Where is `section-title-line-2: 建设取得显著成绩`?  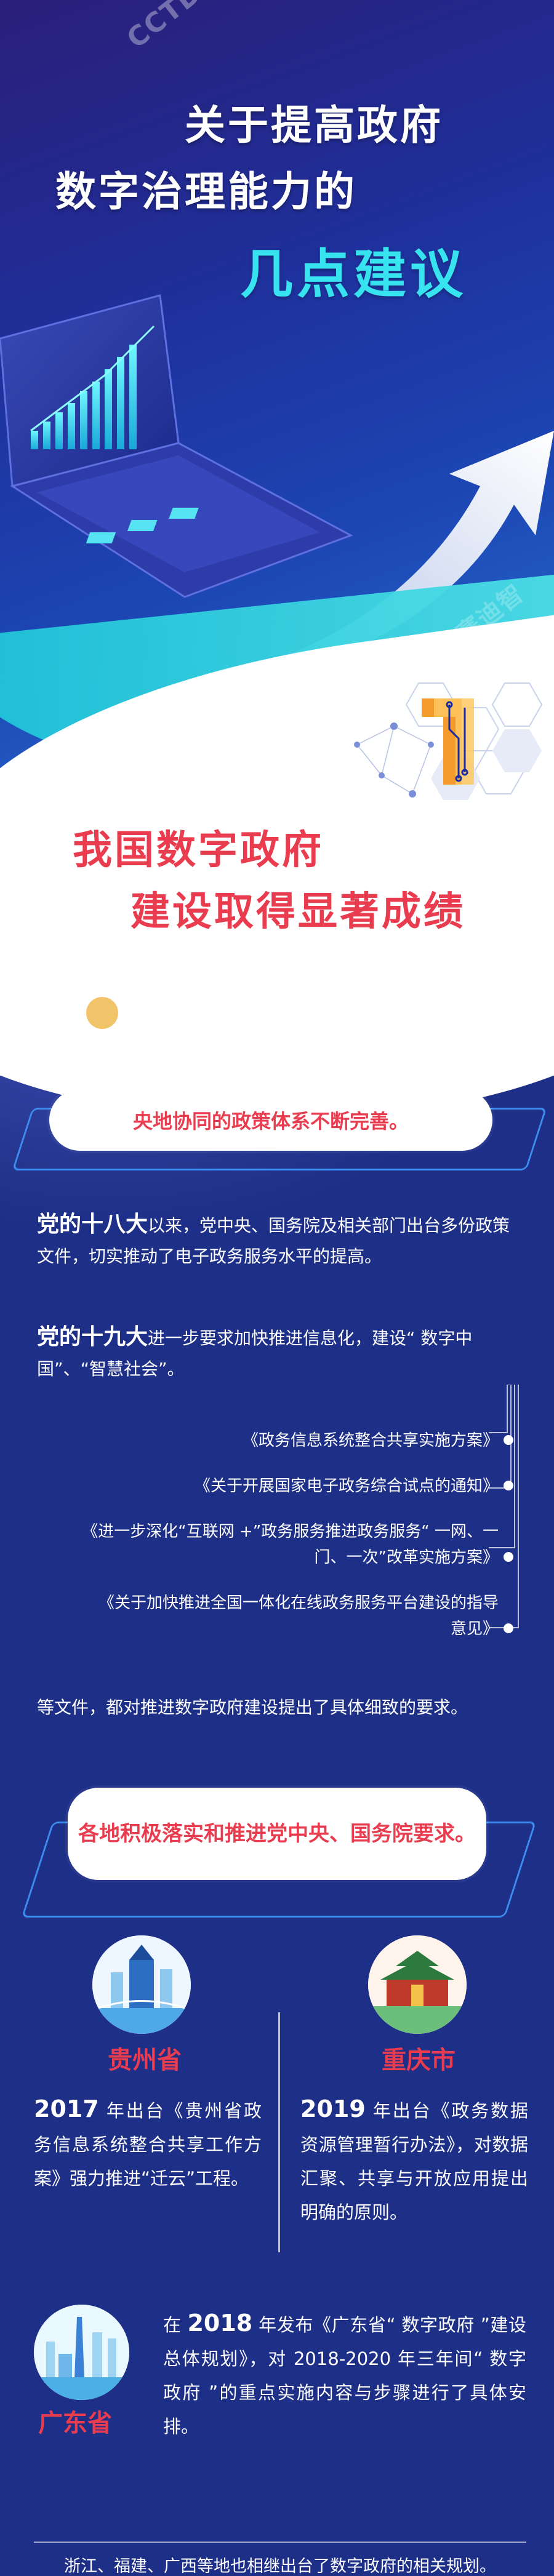 section-title-line-2: 建设取得显著成绩 is located at coordinates (297, 912).